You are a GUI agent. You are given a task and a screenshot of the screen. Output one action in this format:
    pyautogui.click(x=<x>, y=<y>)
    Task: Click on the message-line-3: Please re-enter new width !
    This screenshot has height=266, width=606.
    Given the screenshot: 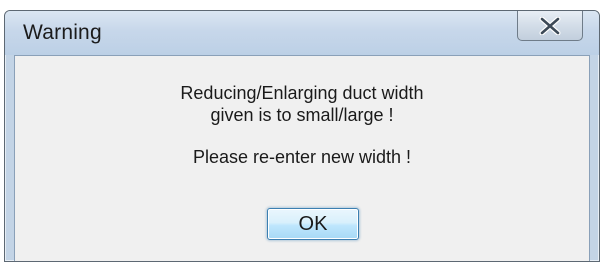 What is the action you would take?
    pyautogui.click(x=302, y=157)
    